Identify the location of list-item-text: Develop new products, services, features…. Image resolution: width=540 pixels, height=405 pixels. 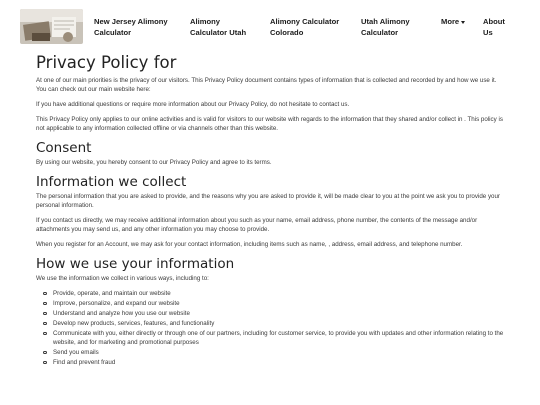
(134, 323).